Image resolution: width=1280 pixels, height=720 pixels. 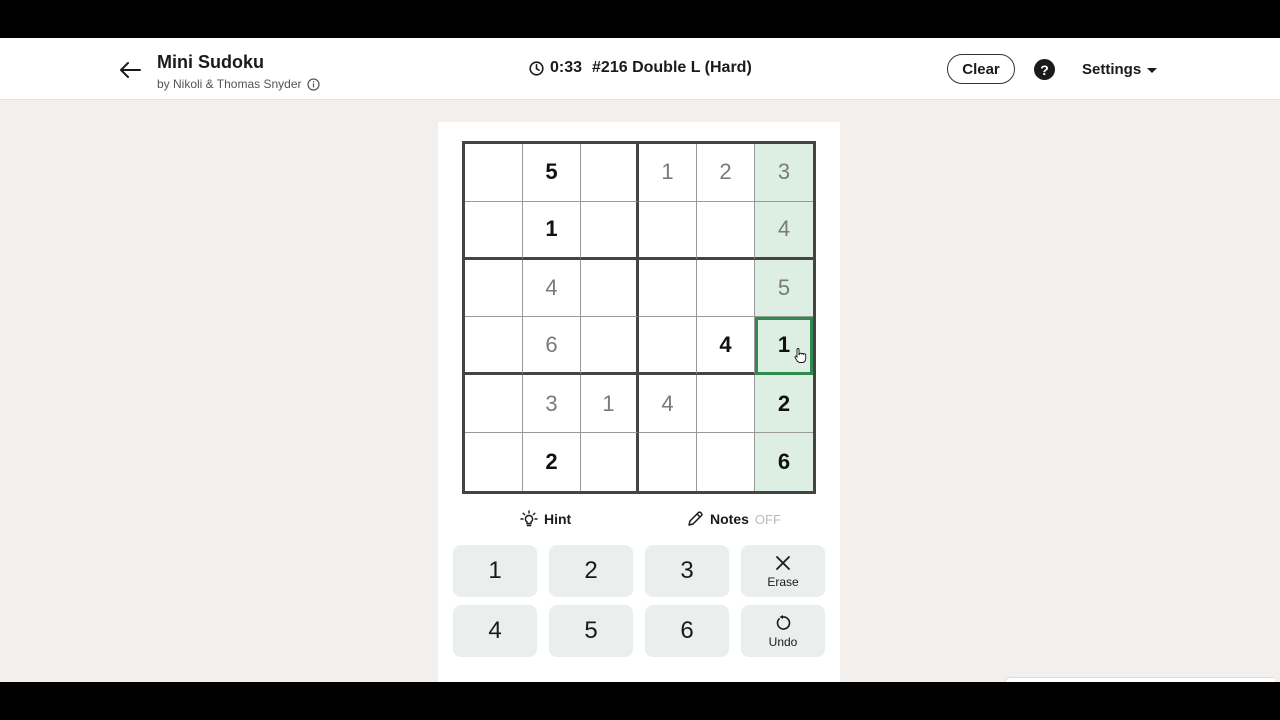 What do you see at coordinates (610, 346) in the screenshot?
I see `grid-cell-r4-c3` at bounding box center [610, 346].